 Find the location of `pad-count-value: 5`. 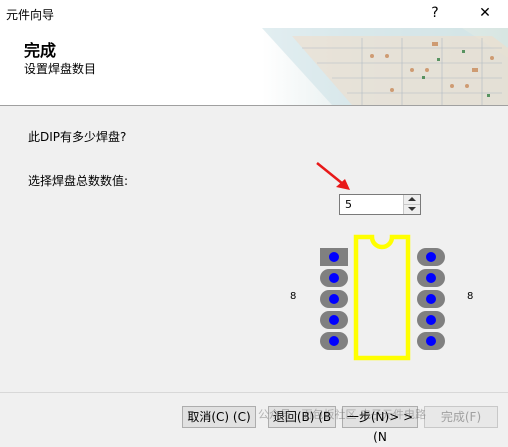

pad-count-value: 5 is located at coordinates (348, 204).